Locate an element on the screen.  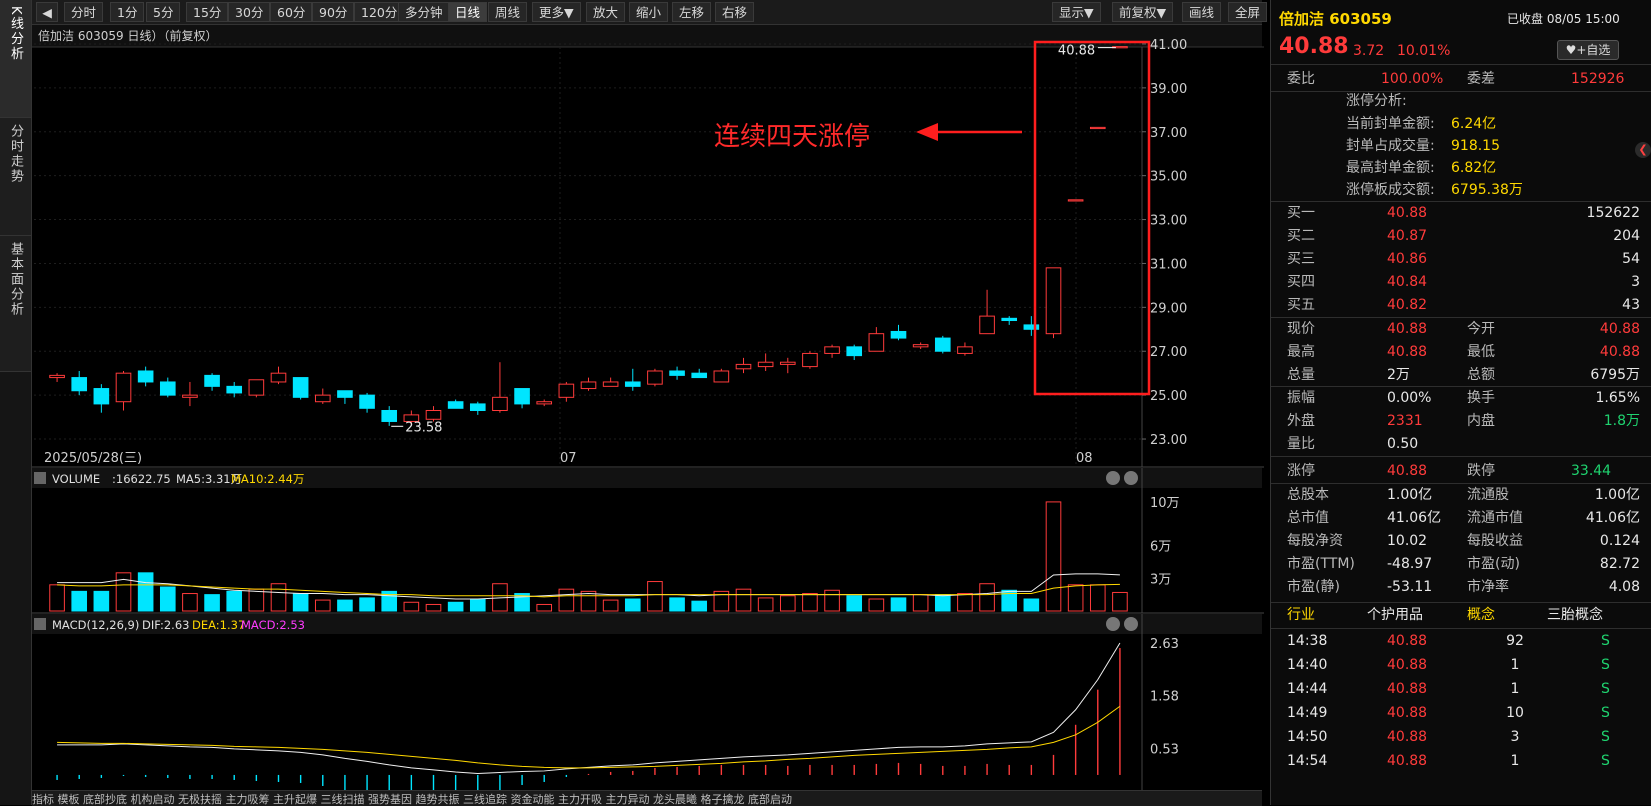
period-button: 多分钟 is located at coordinates (424, 12).